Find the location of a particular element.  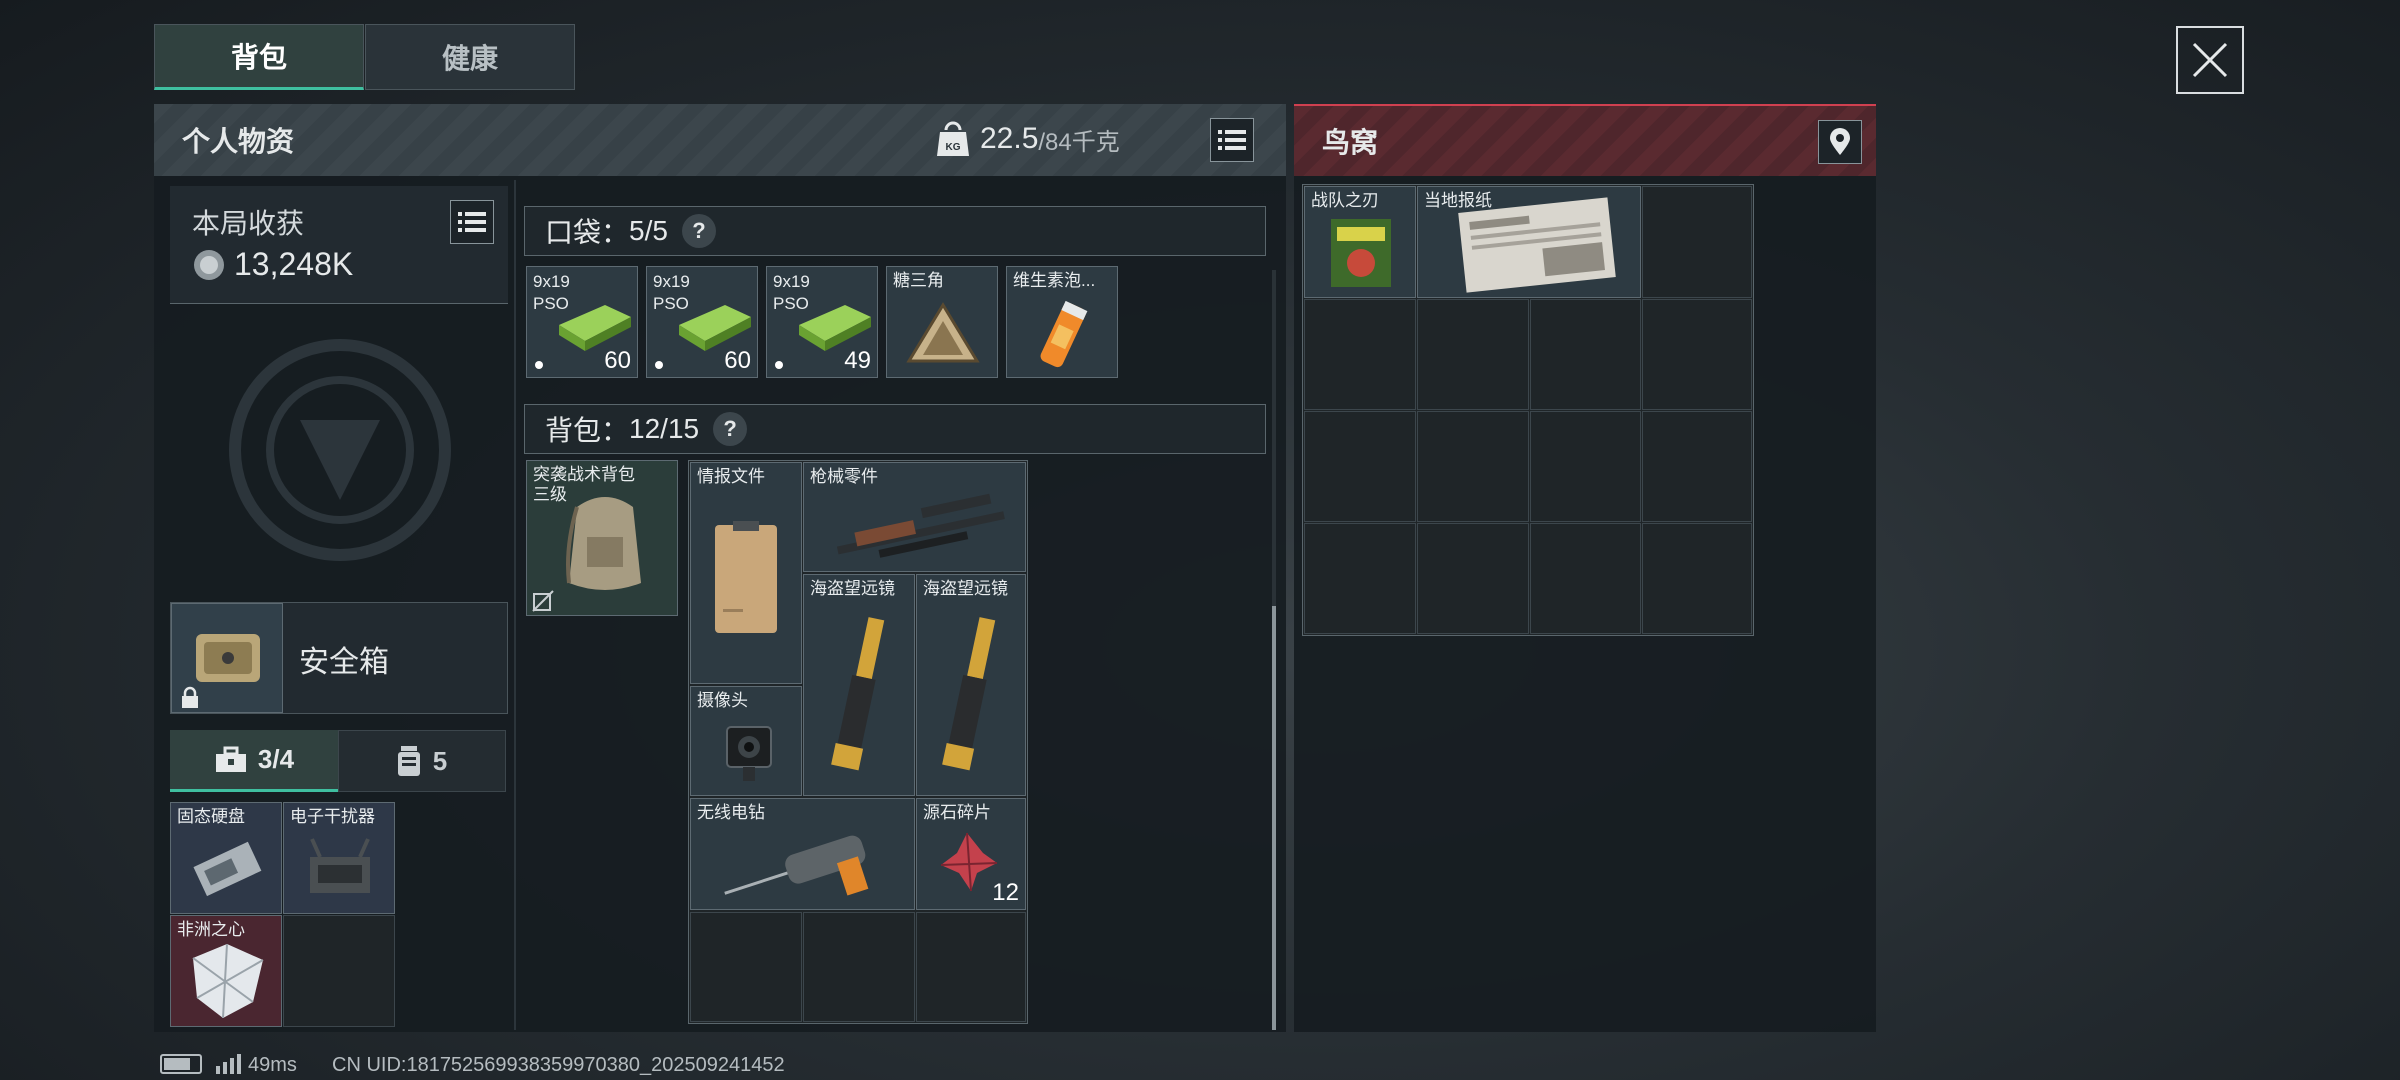

harvest-value-row: 13,248K is located at coordinates (272, 264).